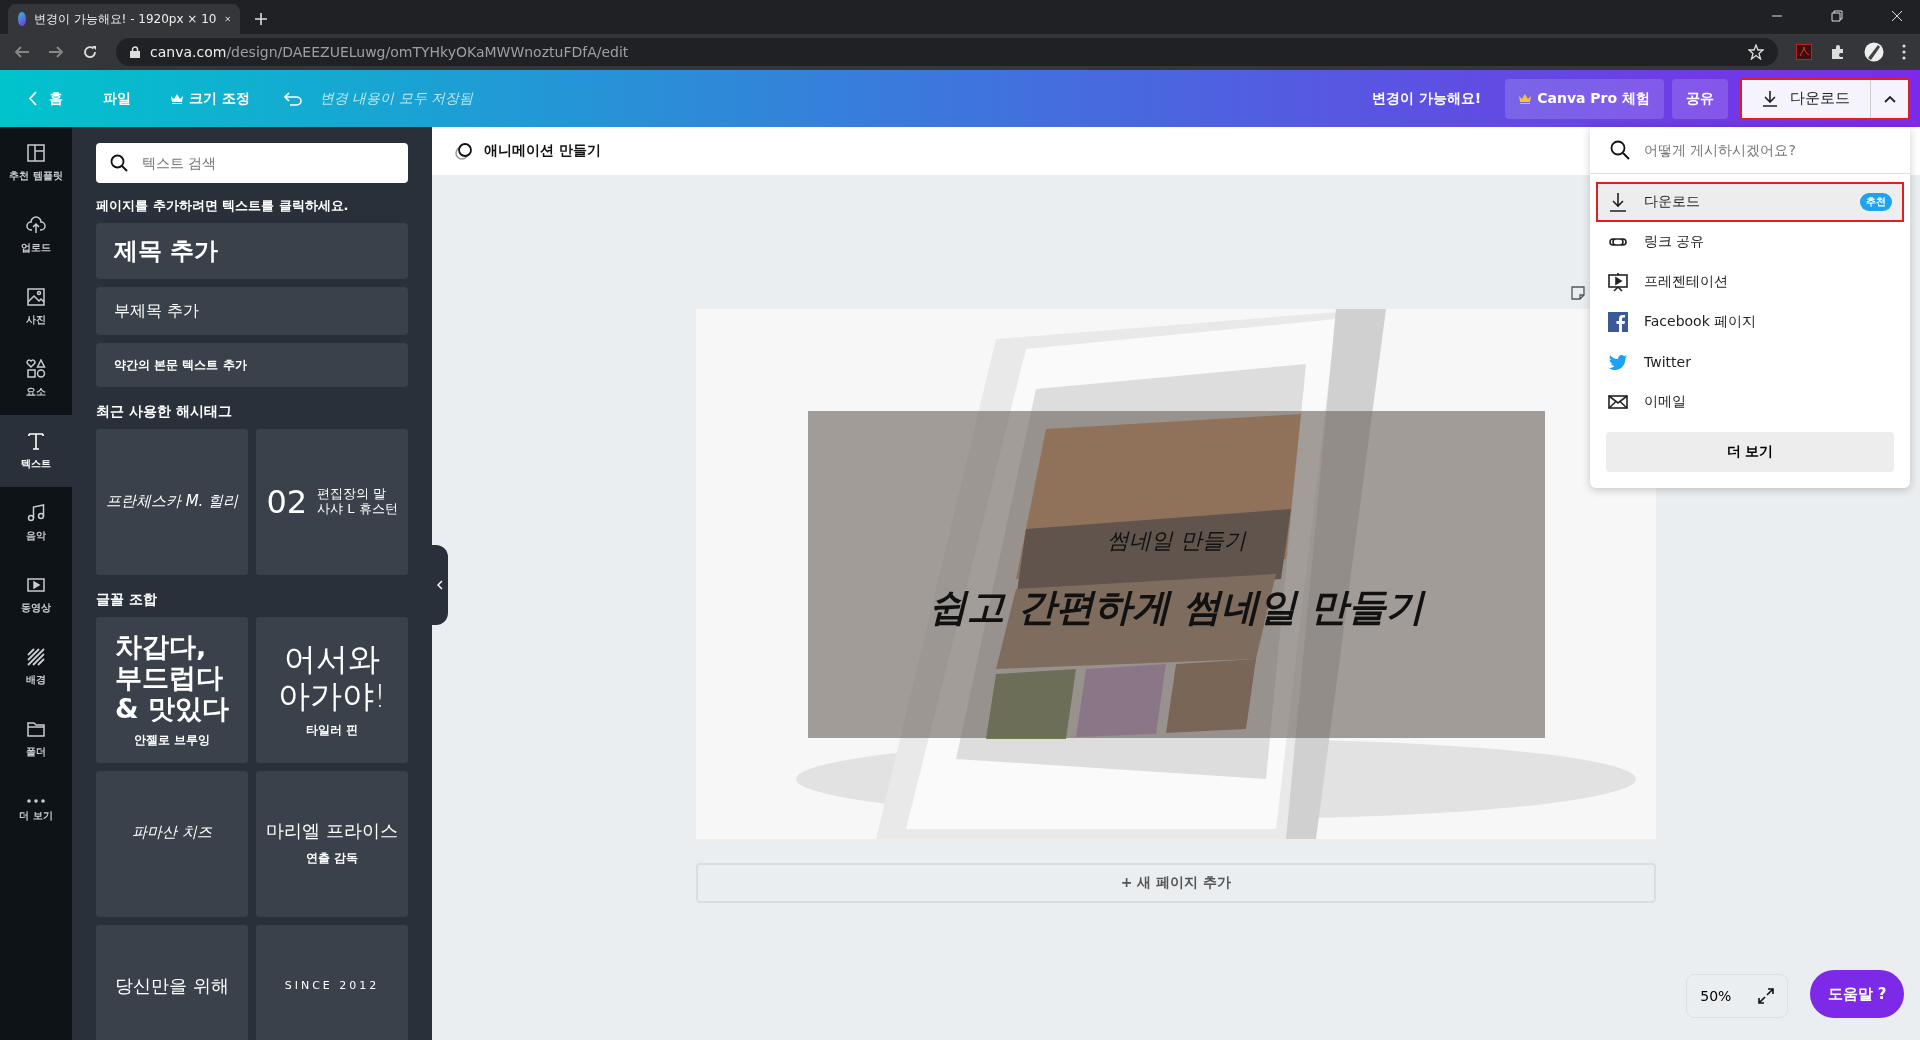  What do you see at coordinates (1716, 996) in the screenshot?
I see `zoom-level: 50%` at bounding box center [1716, 996].